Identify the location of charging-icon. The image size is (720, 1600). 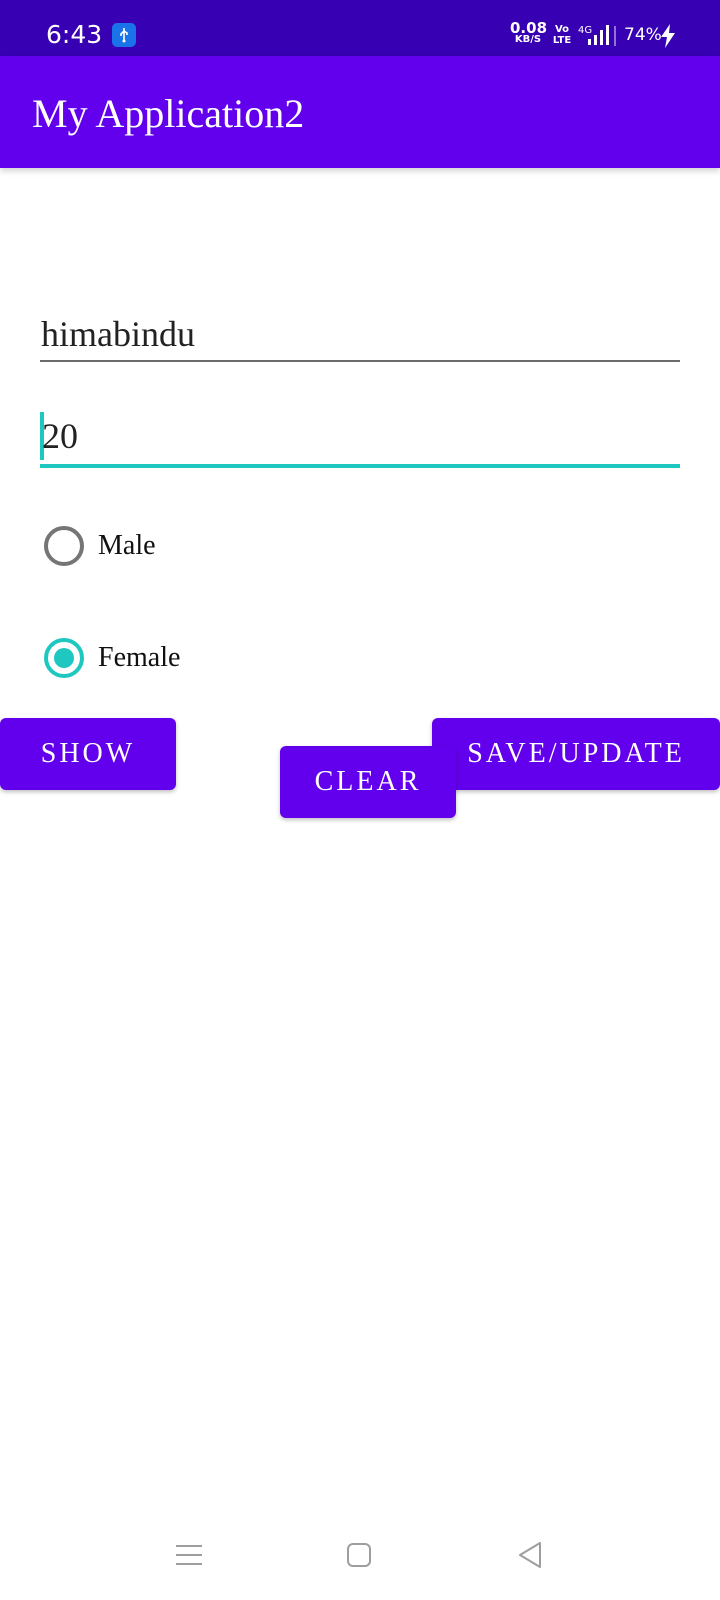
(668, 38).